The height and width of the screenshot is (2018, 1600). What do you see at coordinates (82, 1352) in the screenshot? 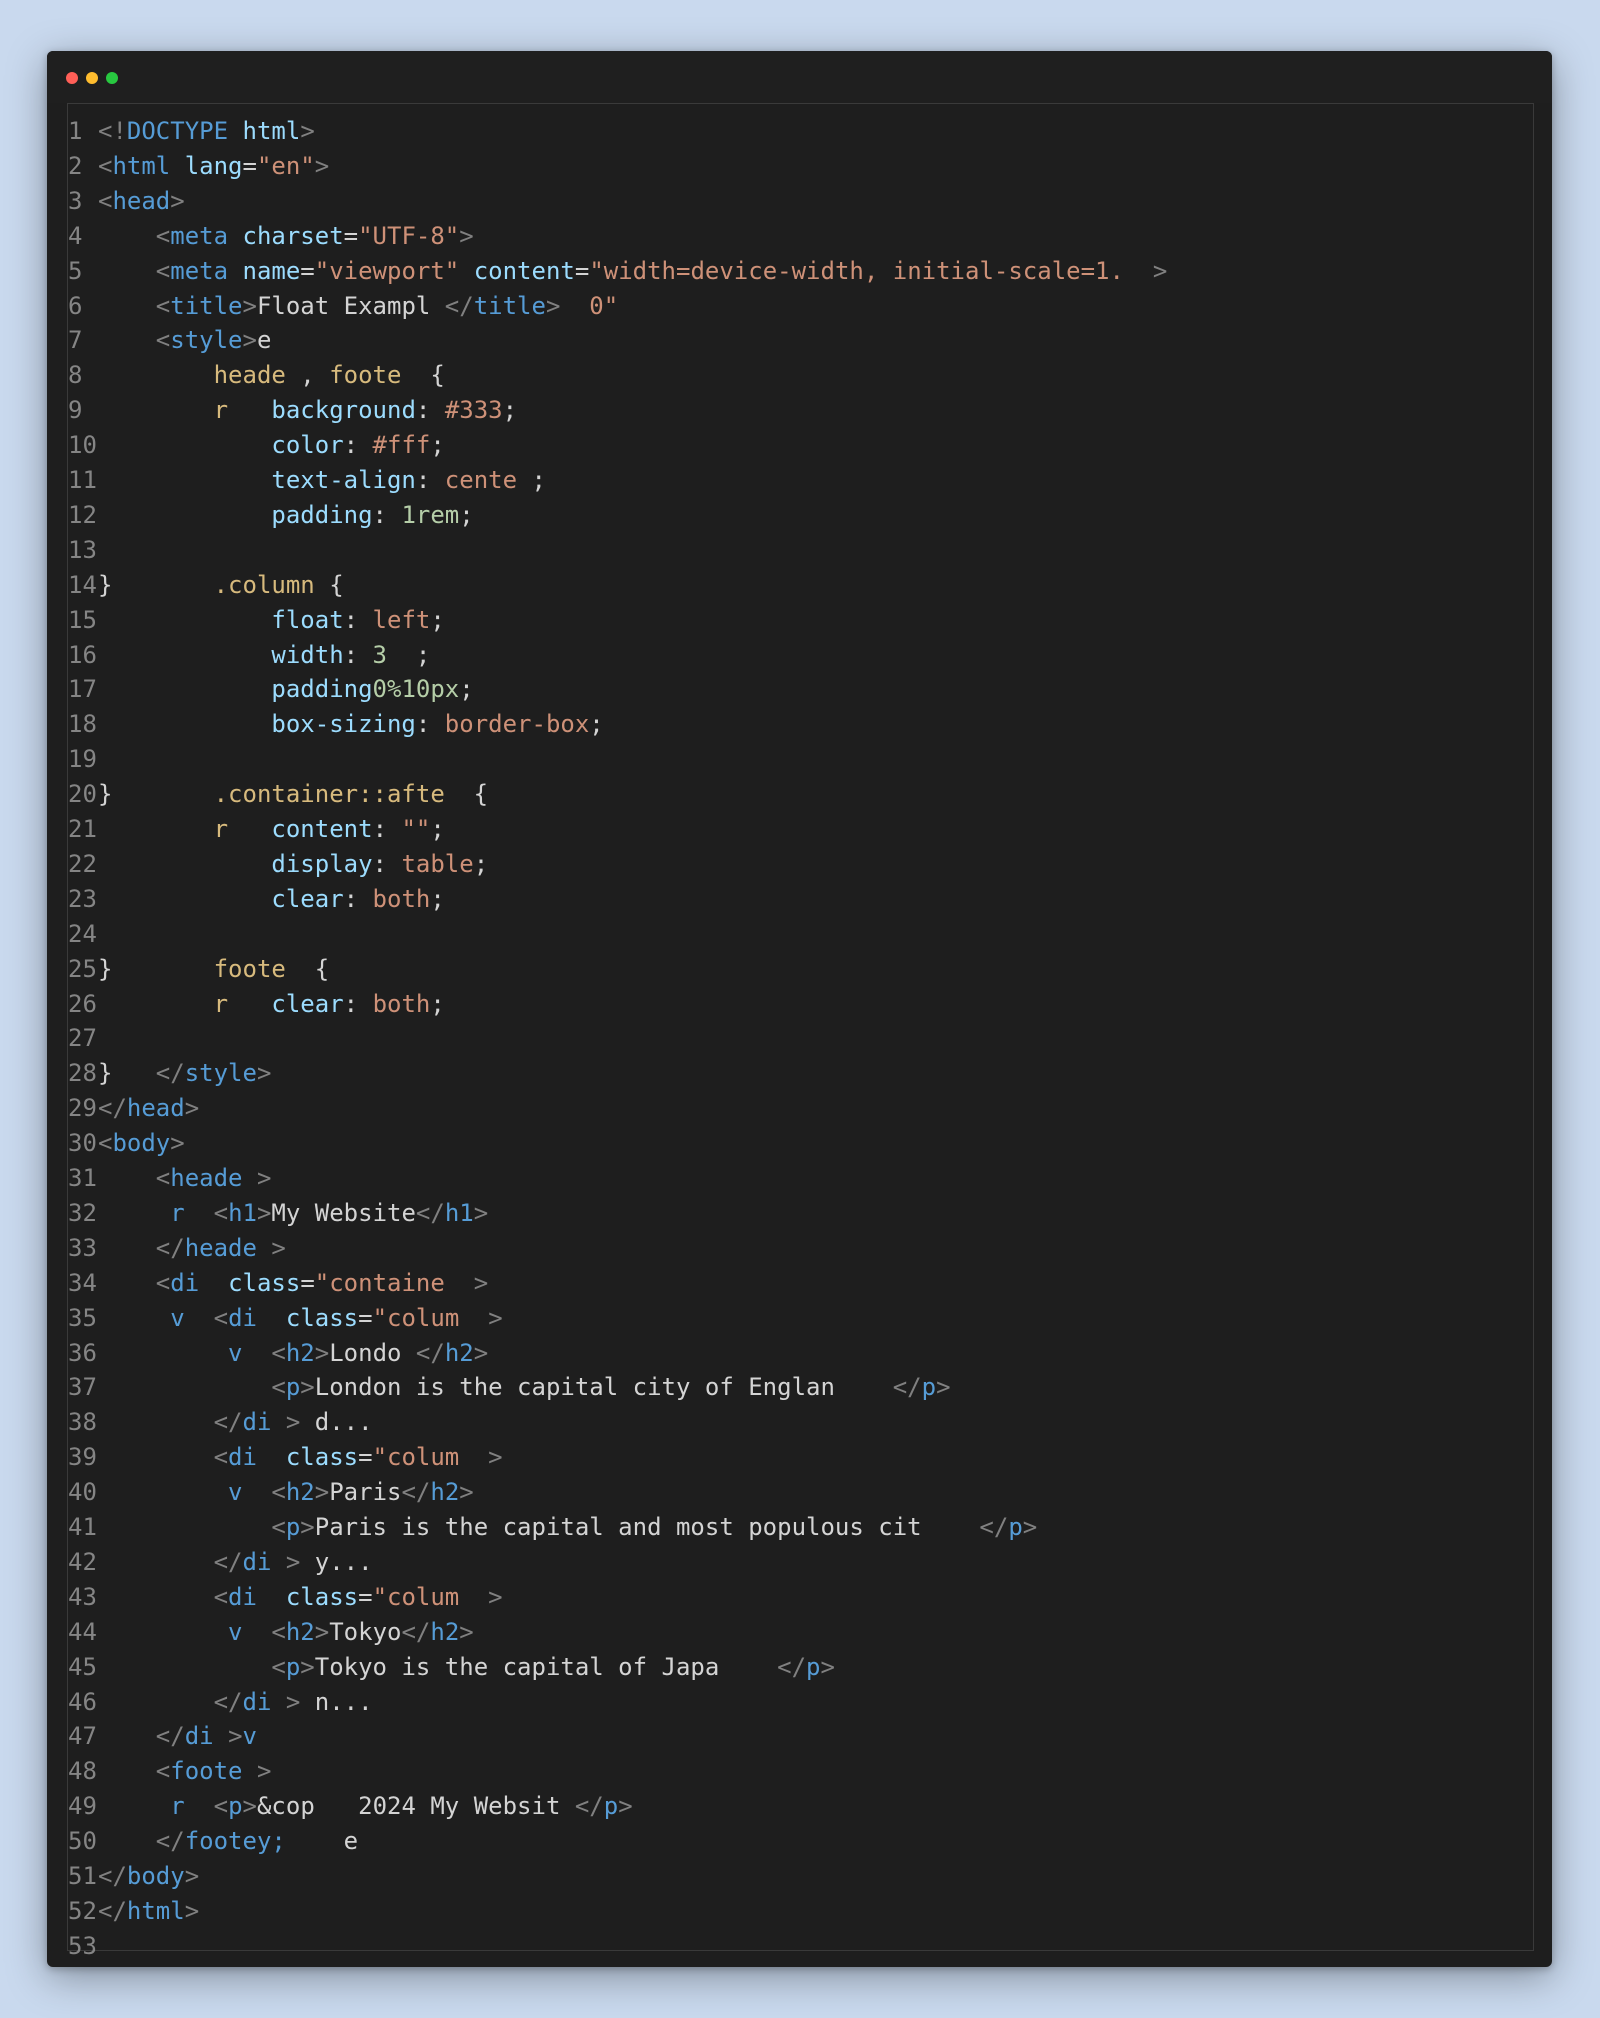
I see `line-number: 36` at bounding box center [82, 1352].